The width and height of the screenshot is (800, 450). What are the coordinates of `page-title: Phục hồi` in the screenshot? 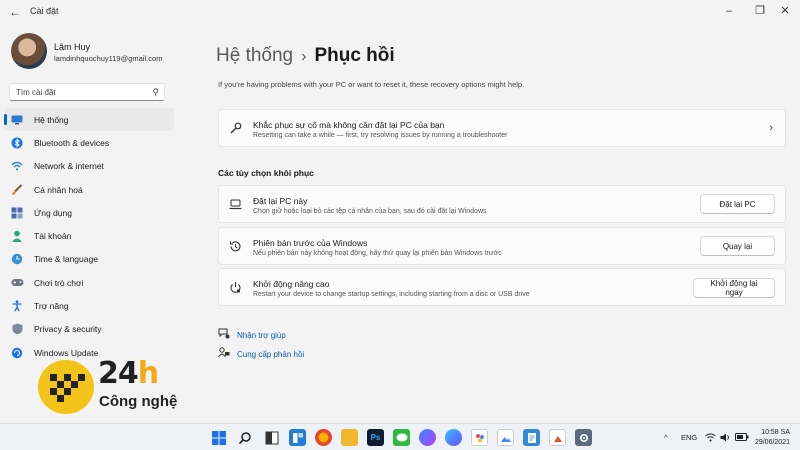 It's located at (354, 55).